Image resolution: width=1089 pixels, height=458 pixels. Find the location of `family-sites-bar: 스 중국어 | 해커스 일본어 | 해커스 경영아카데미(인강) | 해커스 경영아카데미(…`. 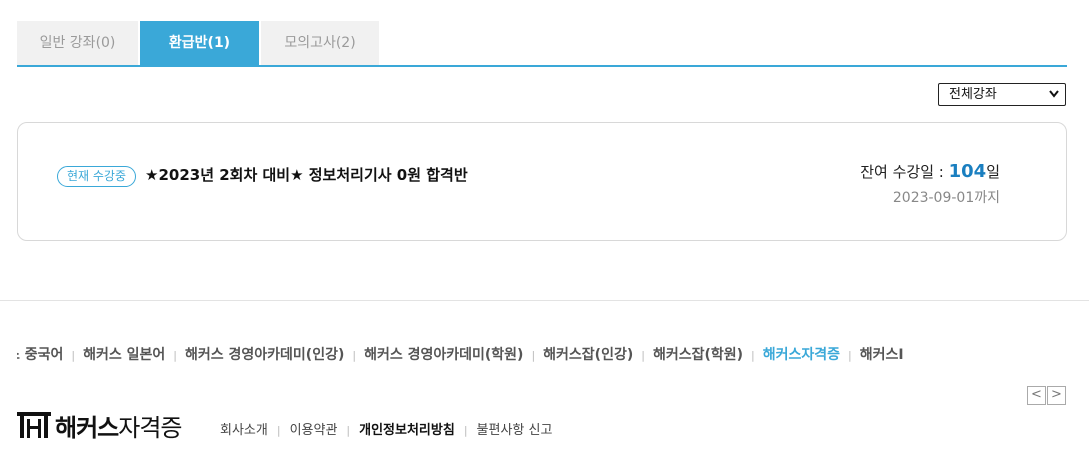

family-sites-bar: 스 중국어 | 해커스 일본어 | 해커스 경영아카데미(인강) | 해커스 경영아카데미(… is located at coordinates (542, 355).